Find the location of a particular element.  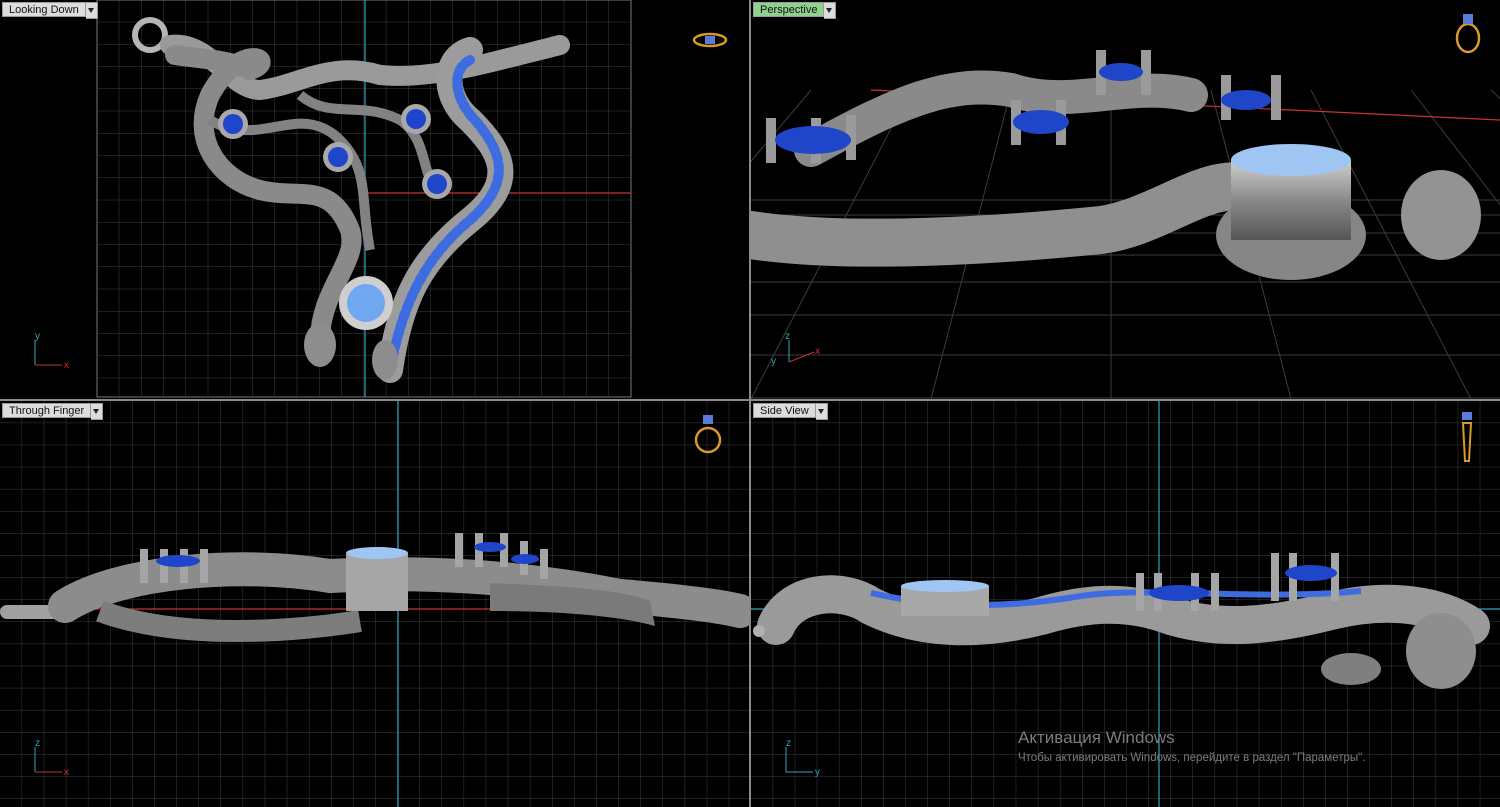

viewport-name: Through Finger is located at coordinates (47, 410).